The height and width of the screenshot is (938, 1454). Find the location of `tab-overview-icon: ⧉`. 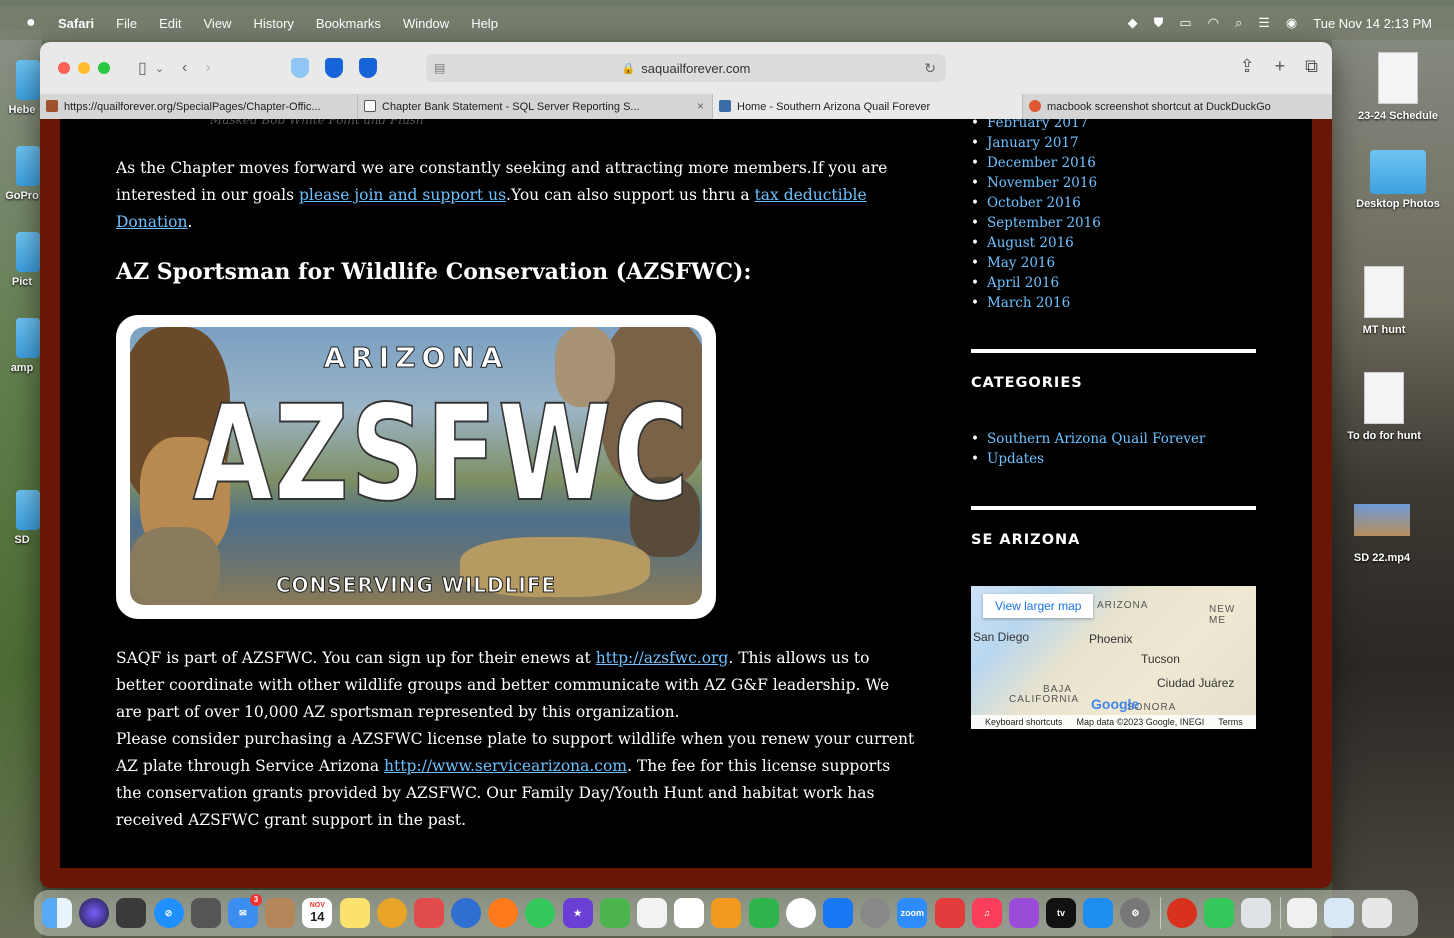

tab-overview-icon: ⧉ is located at coordinates (1311, 66).